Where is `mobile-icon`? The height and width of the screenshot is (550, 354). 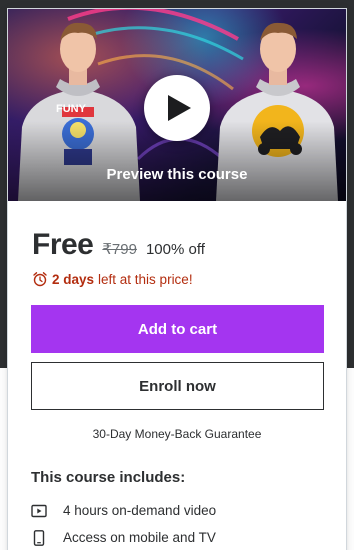 mobile-icon is located at coordinates (39, 537).